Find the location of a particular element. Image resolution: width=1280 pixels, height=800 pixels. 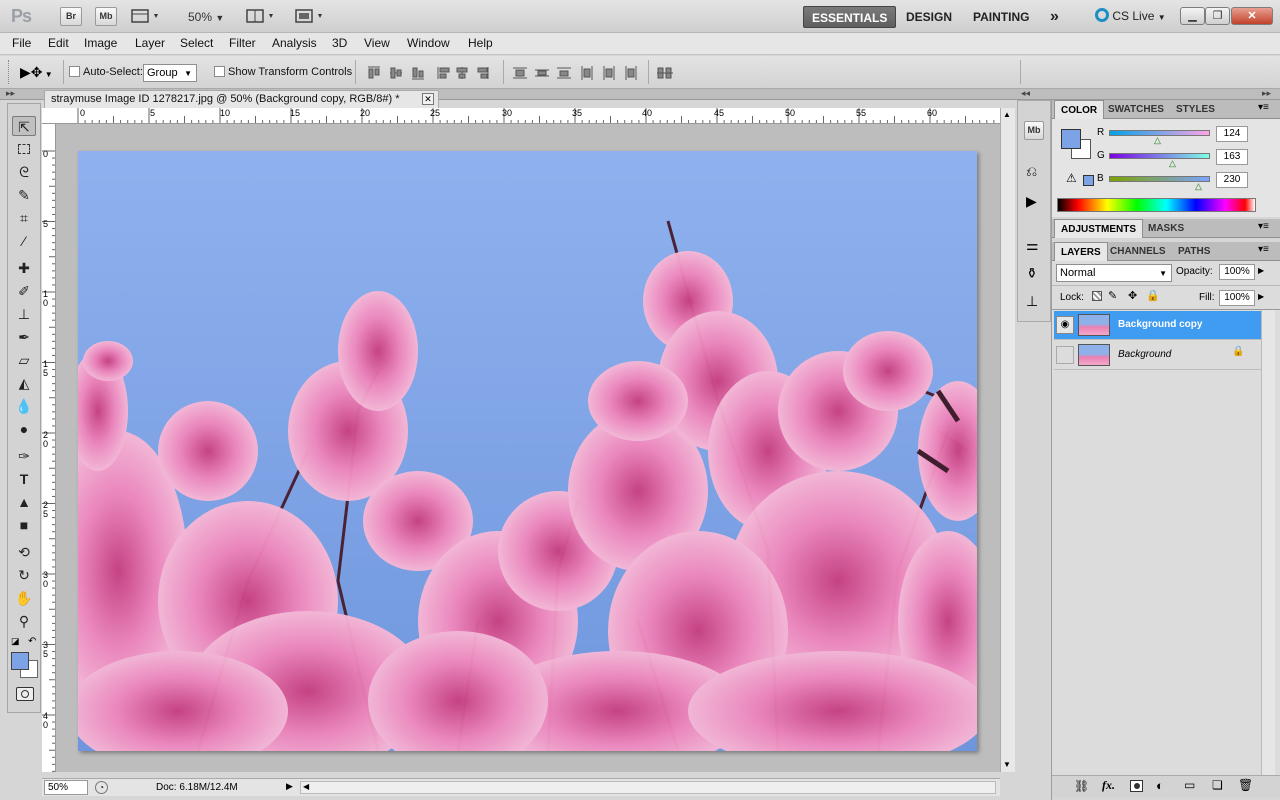

launch-bridge-button: Br is located at coordinates (71, 16).